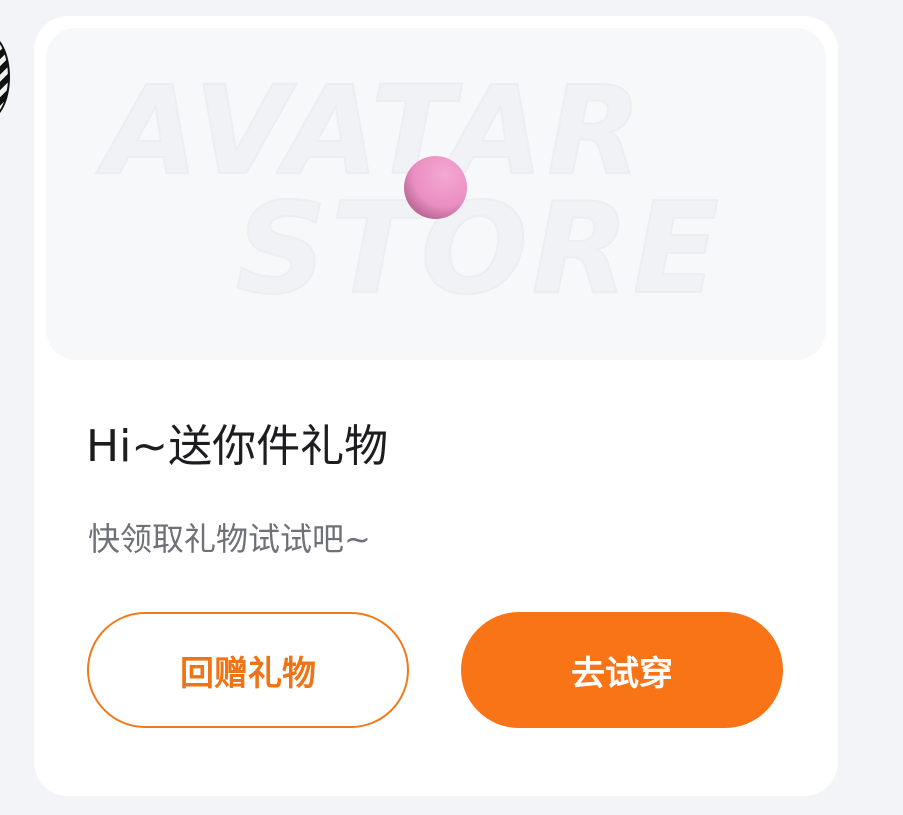 This screenshot has width=903, height=815. I want to click on return-gift-button: 回赠礼物, so click(248, 670).